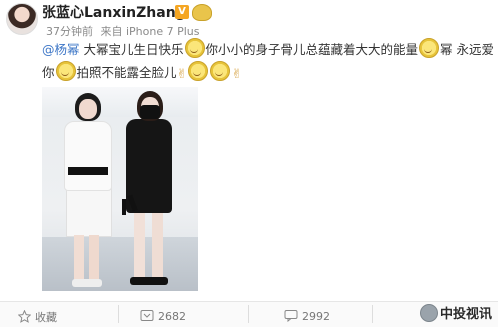 The width and height of the screenshot is (498, 327). What do you see at coordinates (114, 12) in the screenshot?
I see `username: 张蓝心LanxinZhang` at bounding box center [114, 12].